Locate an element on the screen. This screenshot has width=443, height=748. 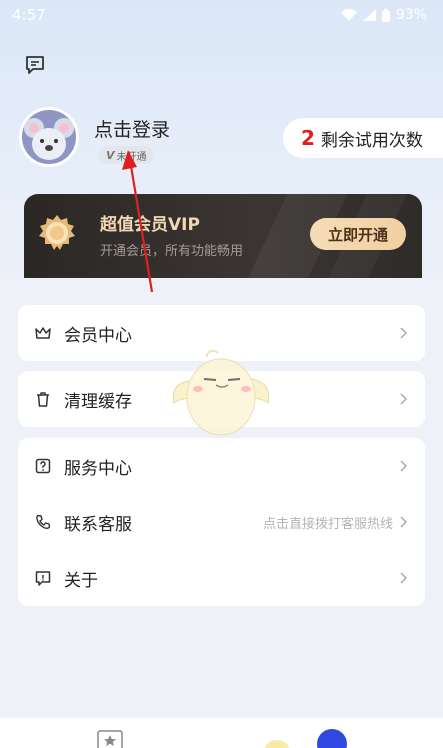
signal-icon is located at coordinates (369, 15).